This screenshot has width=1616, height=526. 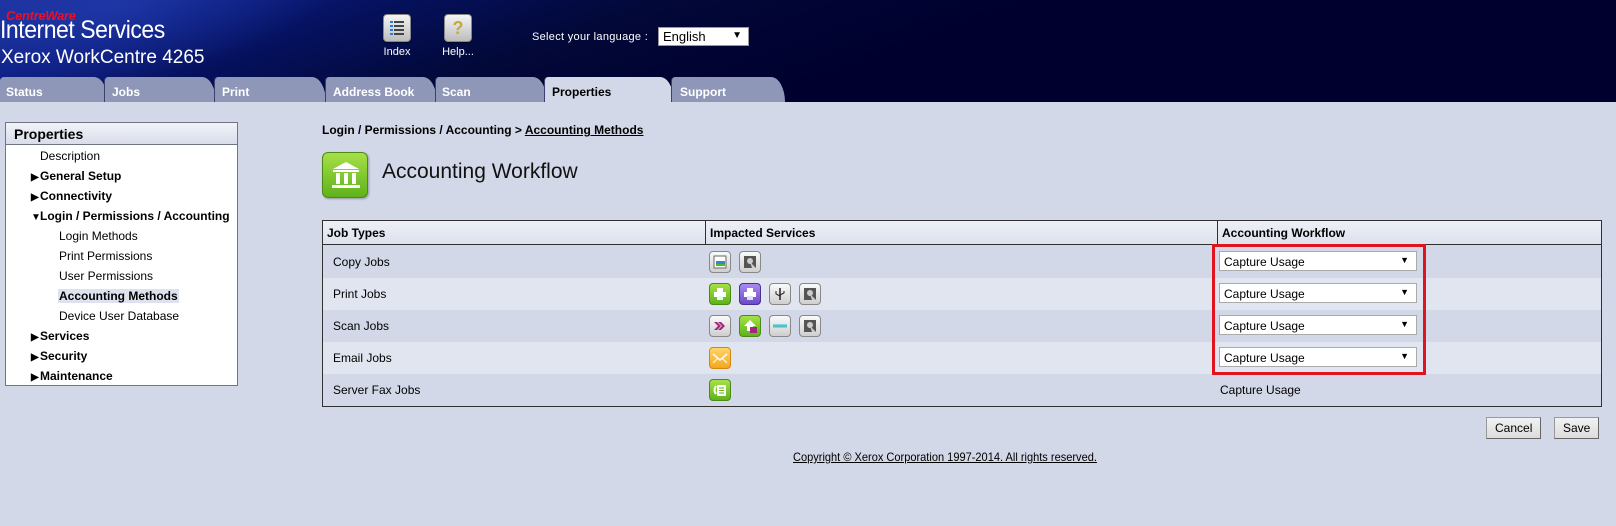 I want to click on sidebar-item-label: Login Methods, so click(x=98, y=236).